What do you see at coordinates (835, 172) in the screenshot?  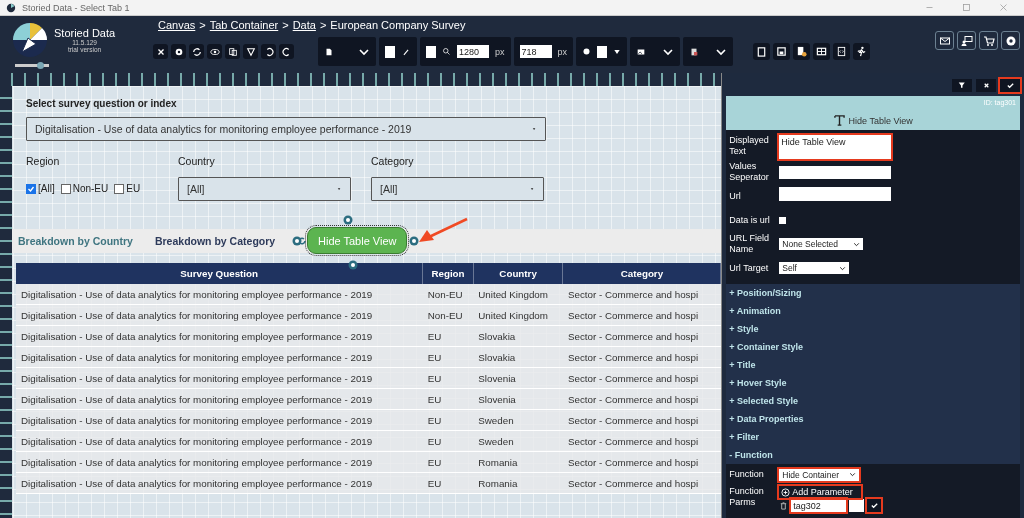 I see `input-field` at bounding box center [835, 172].